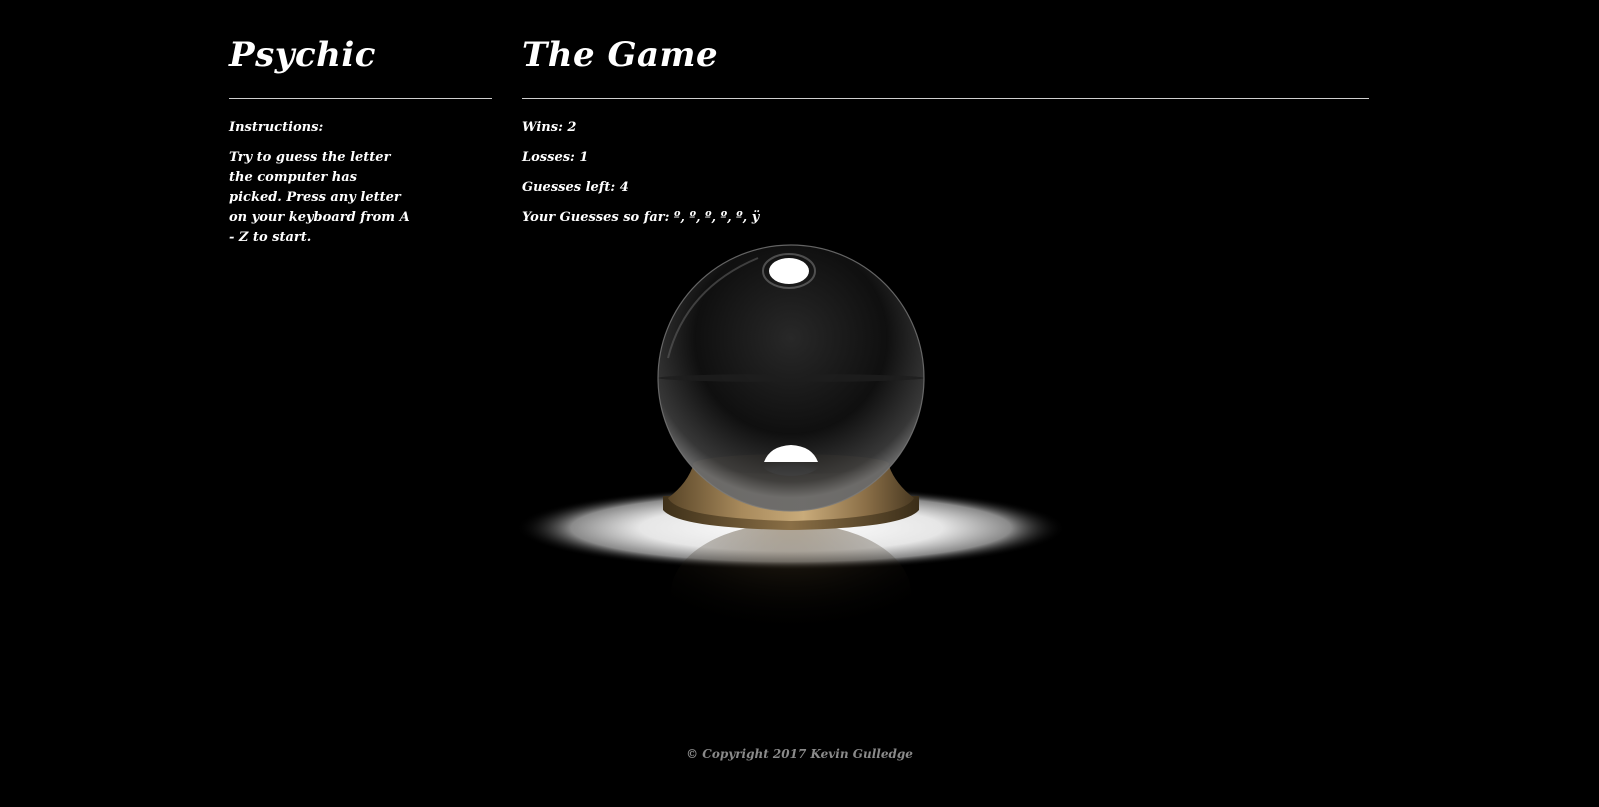 The width and height of the screenshot is (1599, 807). Describe the element at coordinates (641, 217) in the screenshot. I see `guesses-so-far: Your Guesses so far: º, º, º, º, º, ÿ` at that location.